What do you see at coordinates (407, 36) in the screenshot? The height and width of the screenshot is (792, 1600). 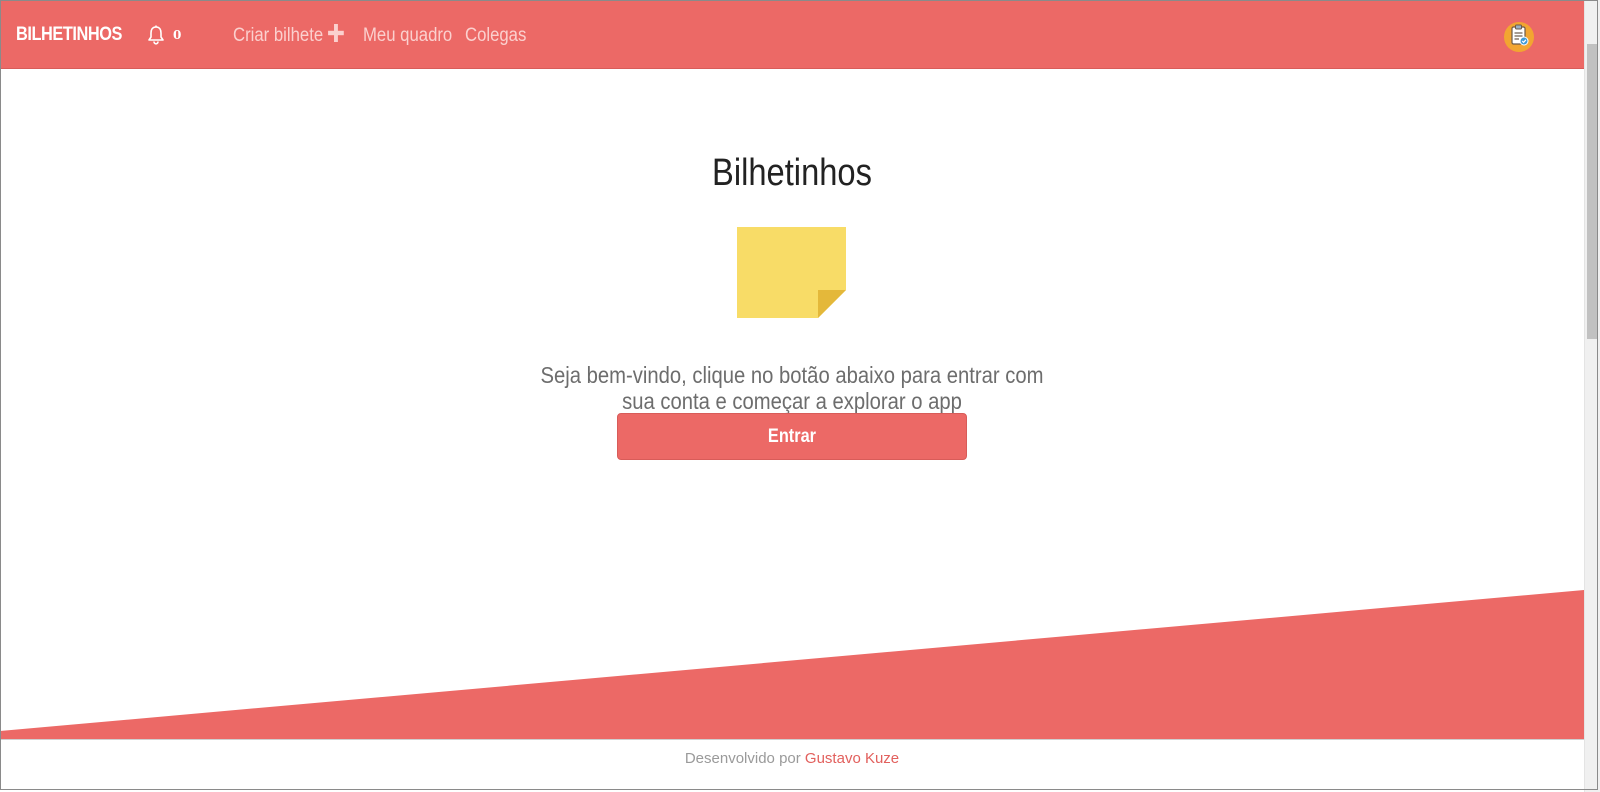 I see `nav-my-board: Meu quadro` at bounding box center [407, 36].